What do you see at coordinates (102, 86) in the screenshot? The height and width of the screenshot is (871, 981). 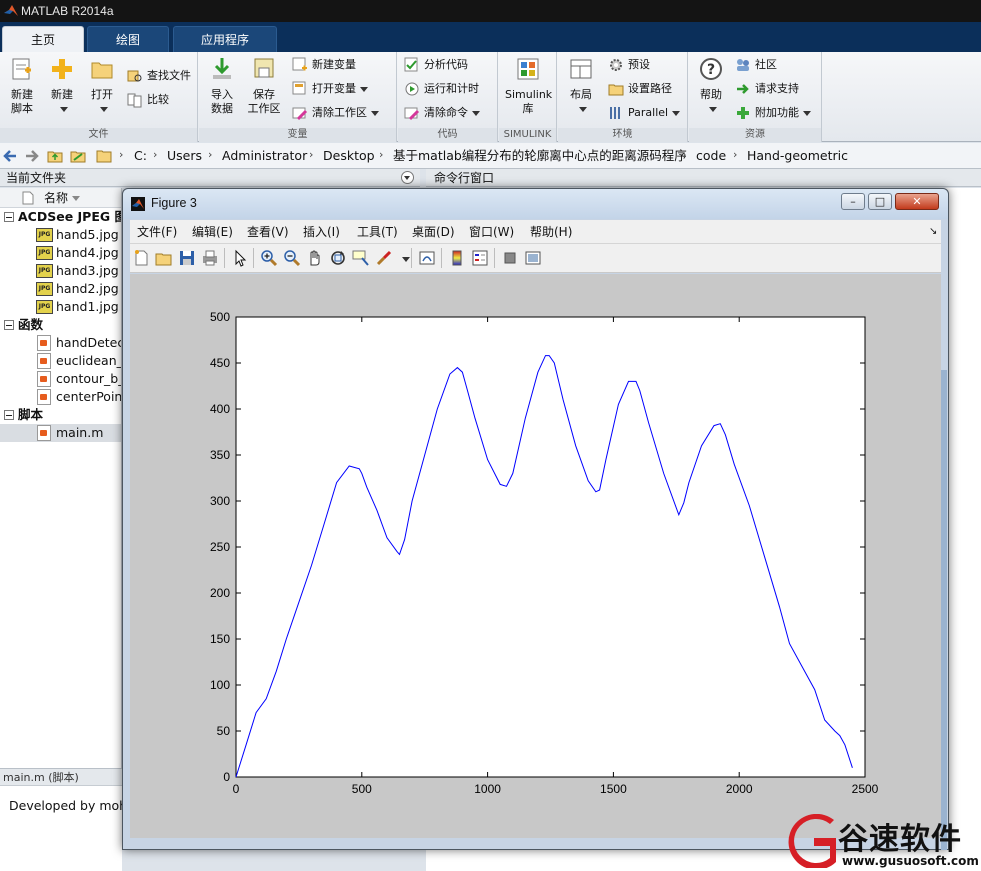 I see `open-button: 打开` at bounding box center [102, 86].